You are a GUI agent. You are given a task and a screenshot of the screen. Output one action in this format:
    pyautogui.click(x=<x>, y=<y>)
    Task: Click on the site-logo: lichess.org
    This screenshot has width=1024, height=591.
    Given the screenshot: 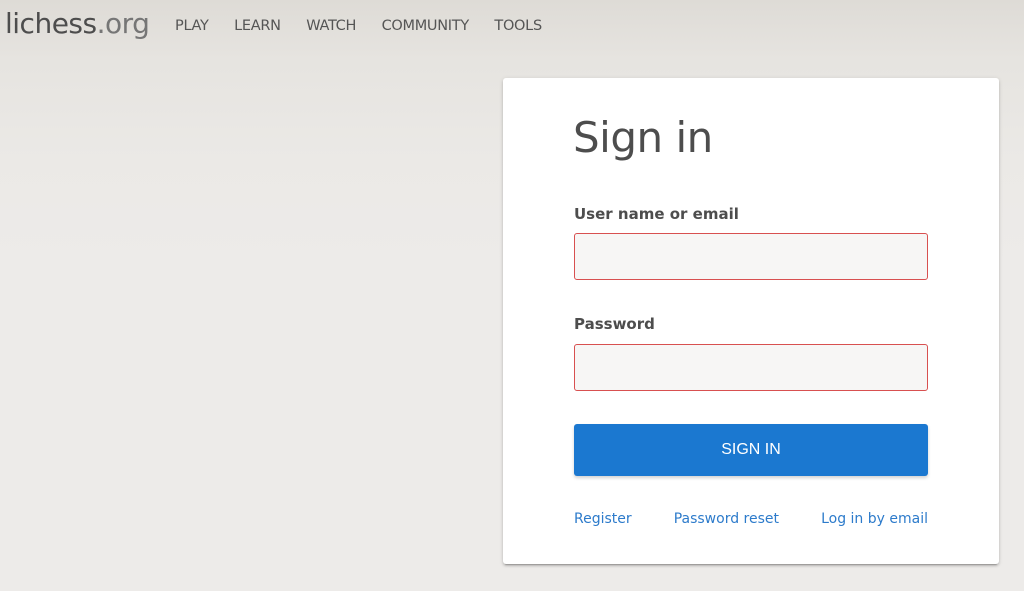 What is the action you would take?
    pyautogui.click(x=77, y=23)
    